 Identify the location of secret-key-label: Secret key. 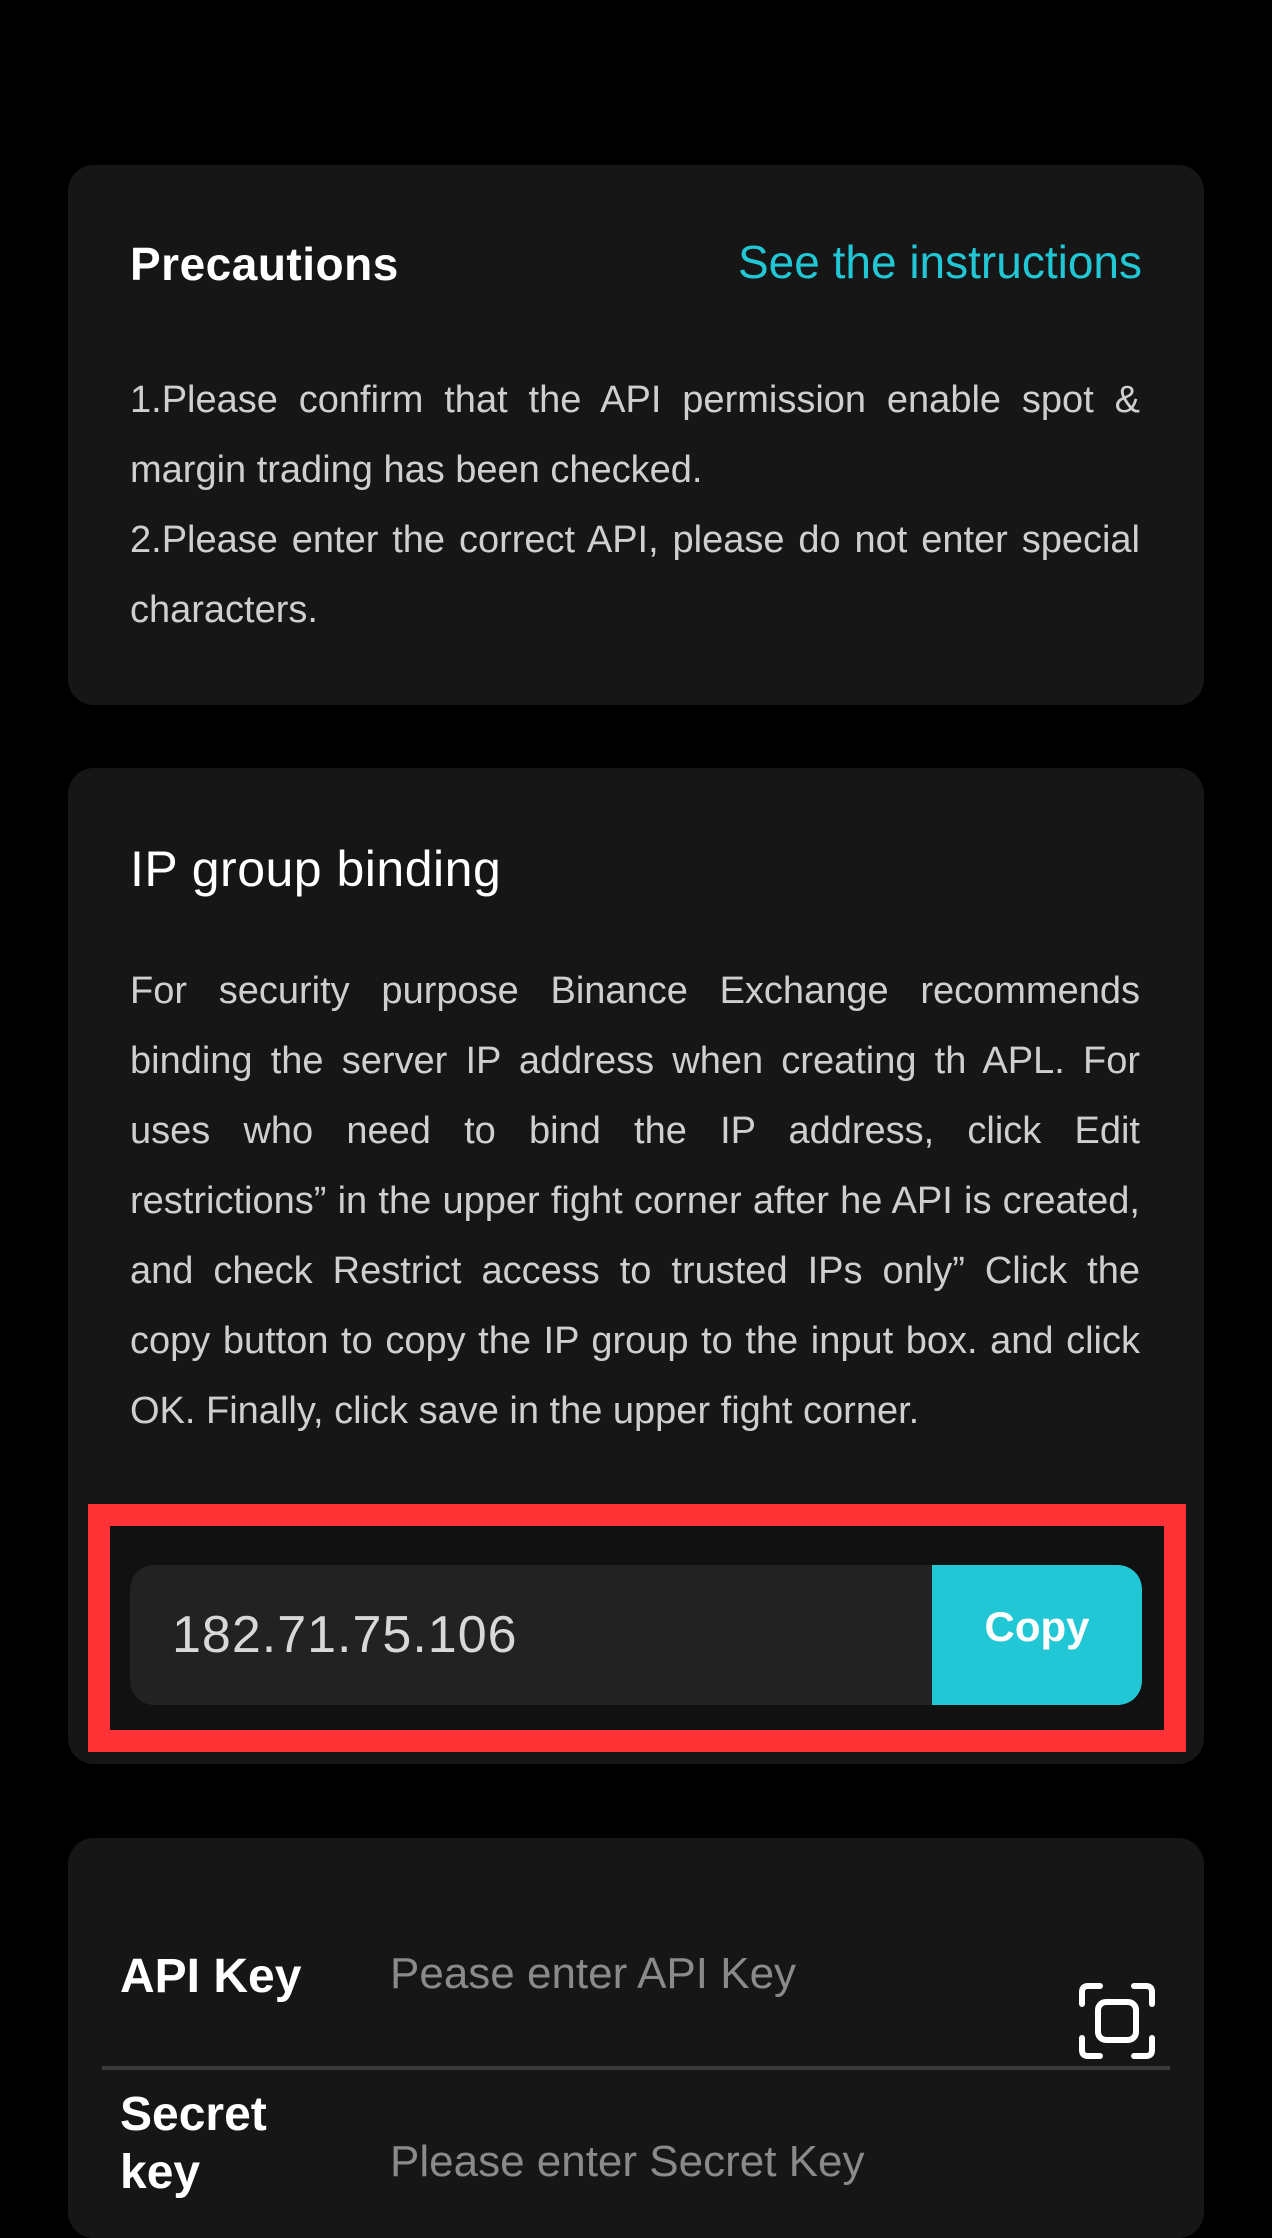
(193, 2143).